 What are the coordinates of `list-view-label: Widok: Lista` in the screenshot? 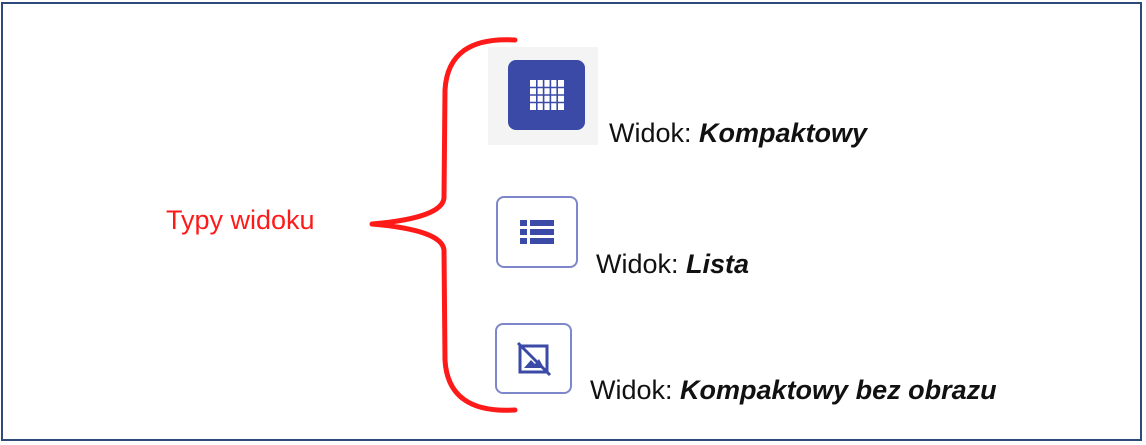 It's located at (672, 264).